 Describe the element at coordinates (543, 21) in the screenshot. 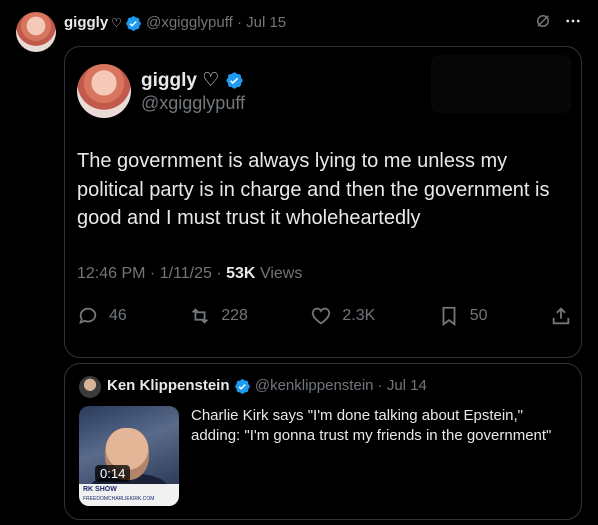

I see `grok-icon` at that location.